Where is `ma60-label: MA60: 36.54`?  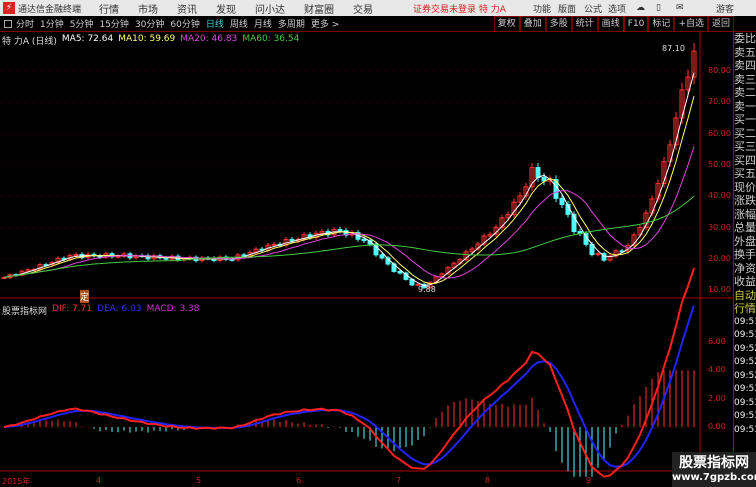 ma60-label: MA60: 36.54 is located at coordinates (271, 39).